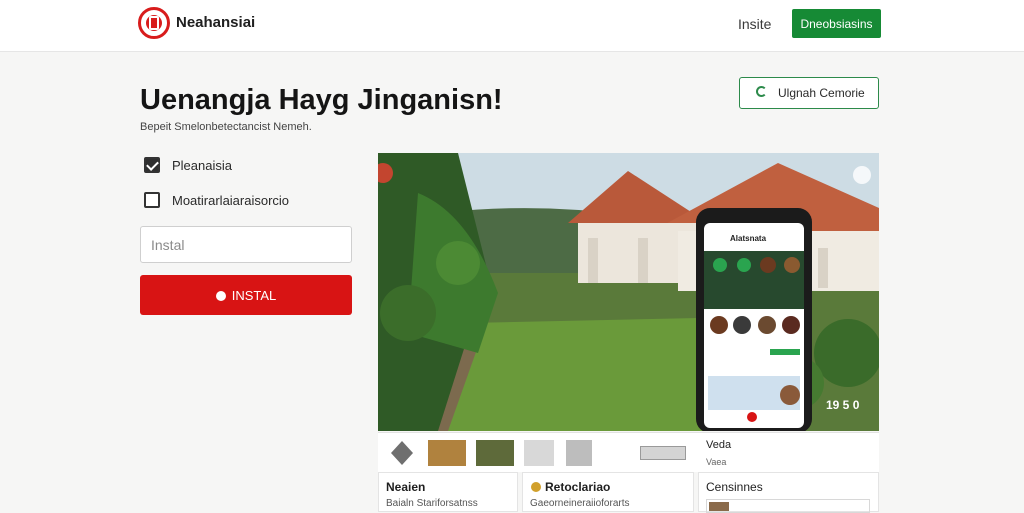 The image size is (1024, 513). Describe the element at coordinates (448, 492) in the screenshot. I see `feature-card: Neaien Baialn Stariforsatnss` at that location.